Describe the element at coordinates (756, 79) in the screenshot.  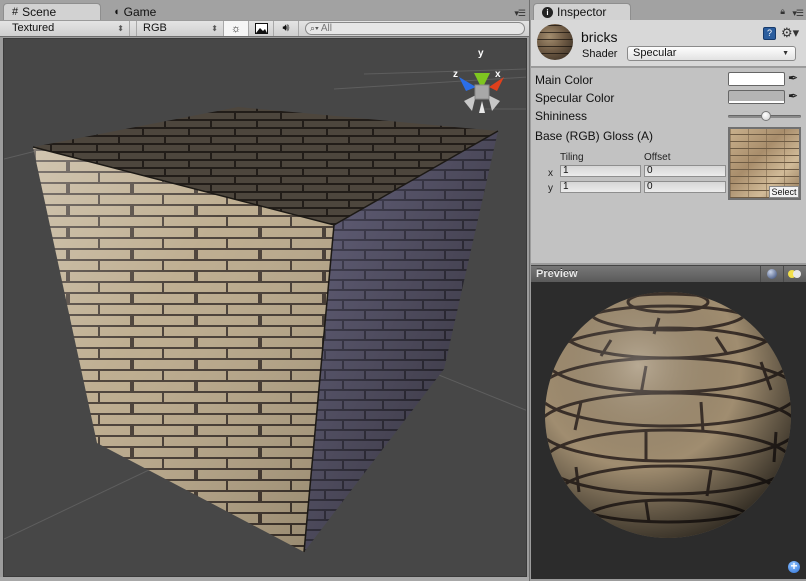
I see `main-color-field` at that location.